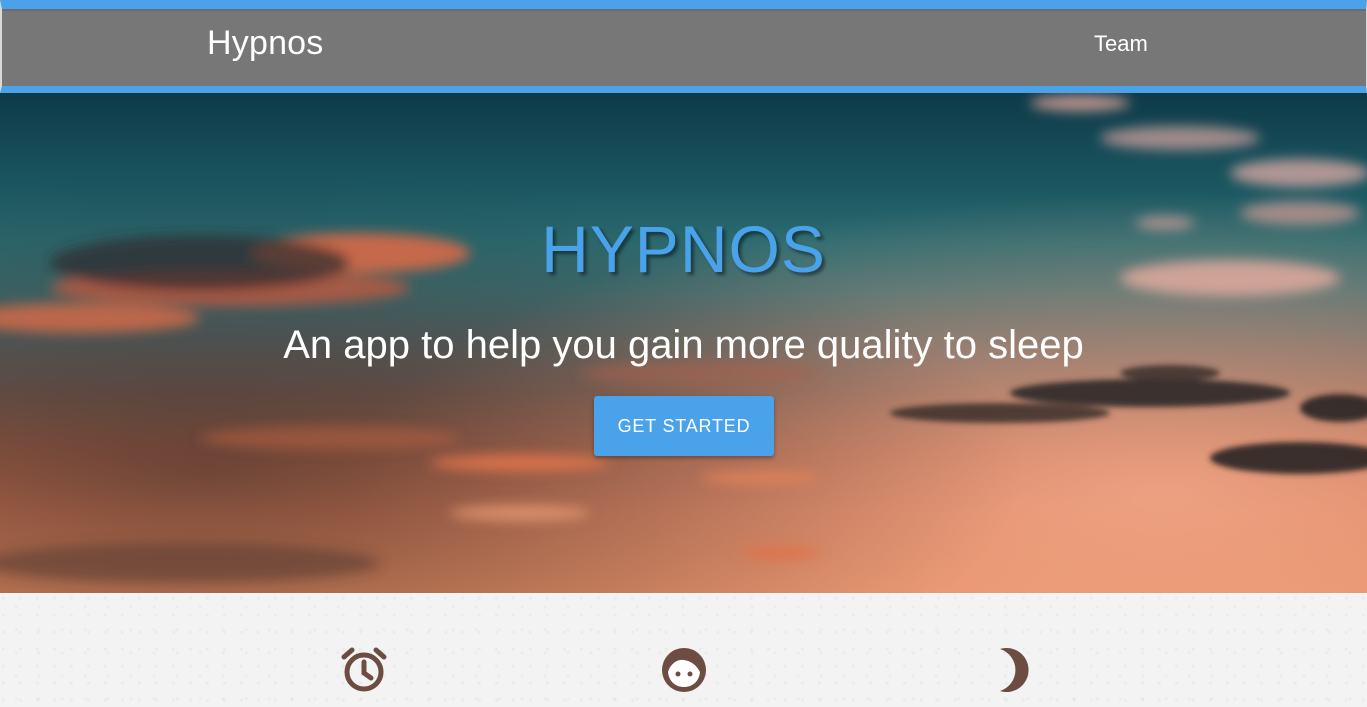  What do you see at coordinates (265, 43) in the screenshot?
I see `brand-link: Hypnos` at bounding box center [265, 43].